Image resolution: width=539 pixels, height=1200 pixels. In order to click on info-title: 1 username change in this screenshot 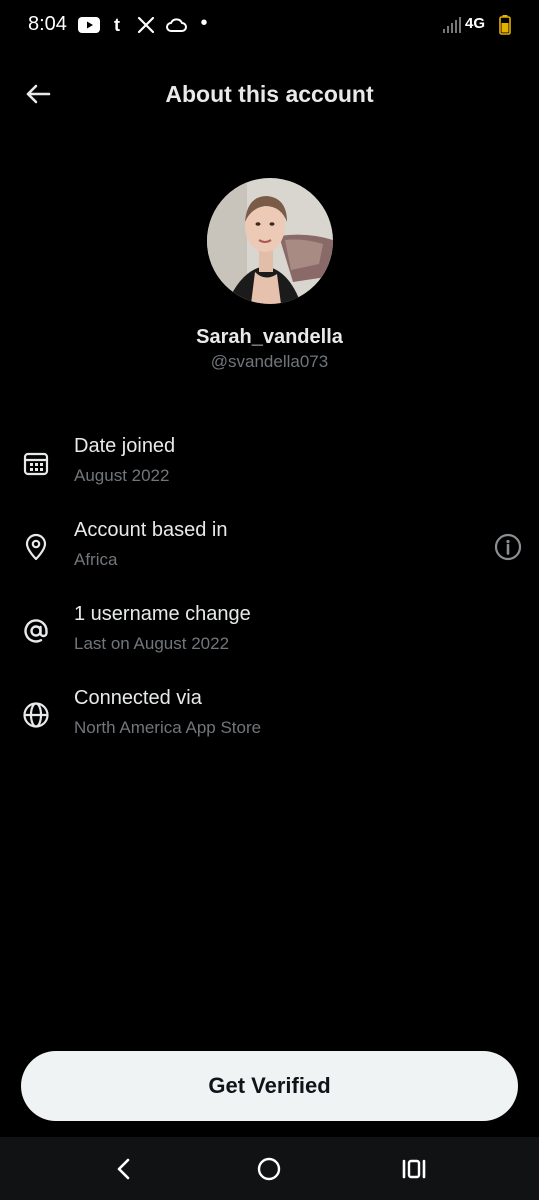, I will do `click(162, 614)`.